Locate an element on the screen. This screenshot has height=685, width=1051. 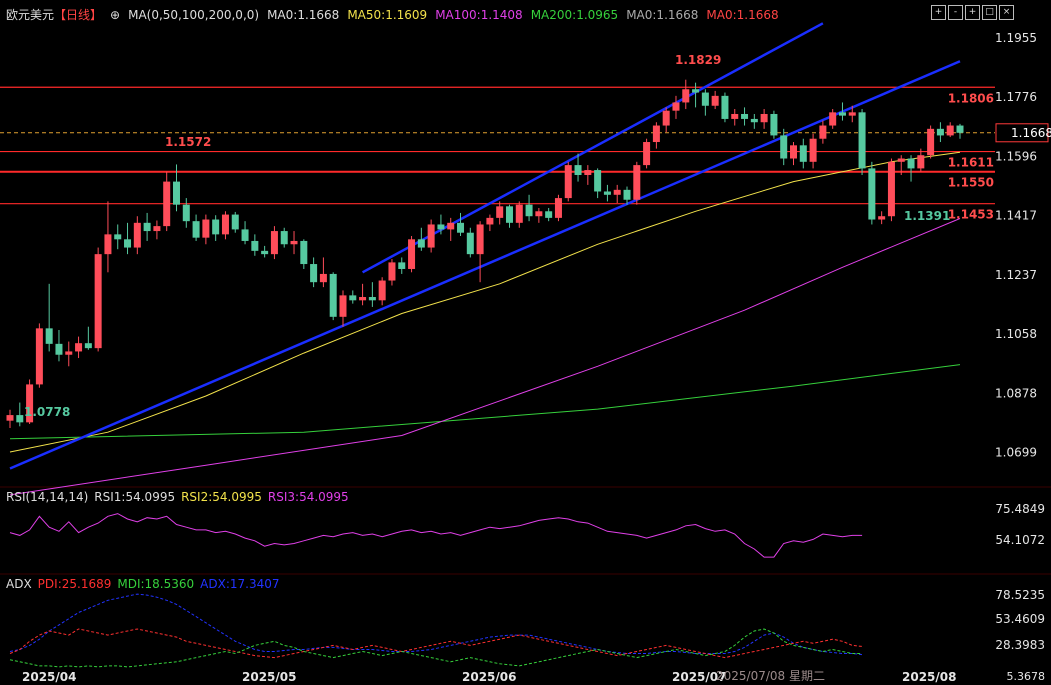
close-button: × is located at coordinates (1006, 12).